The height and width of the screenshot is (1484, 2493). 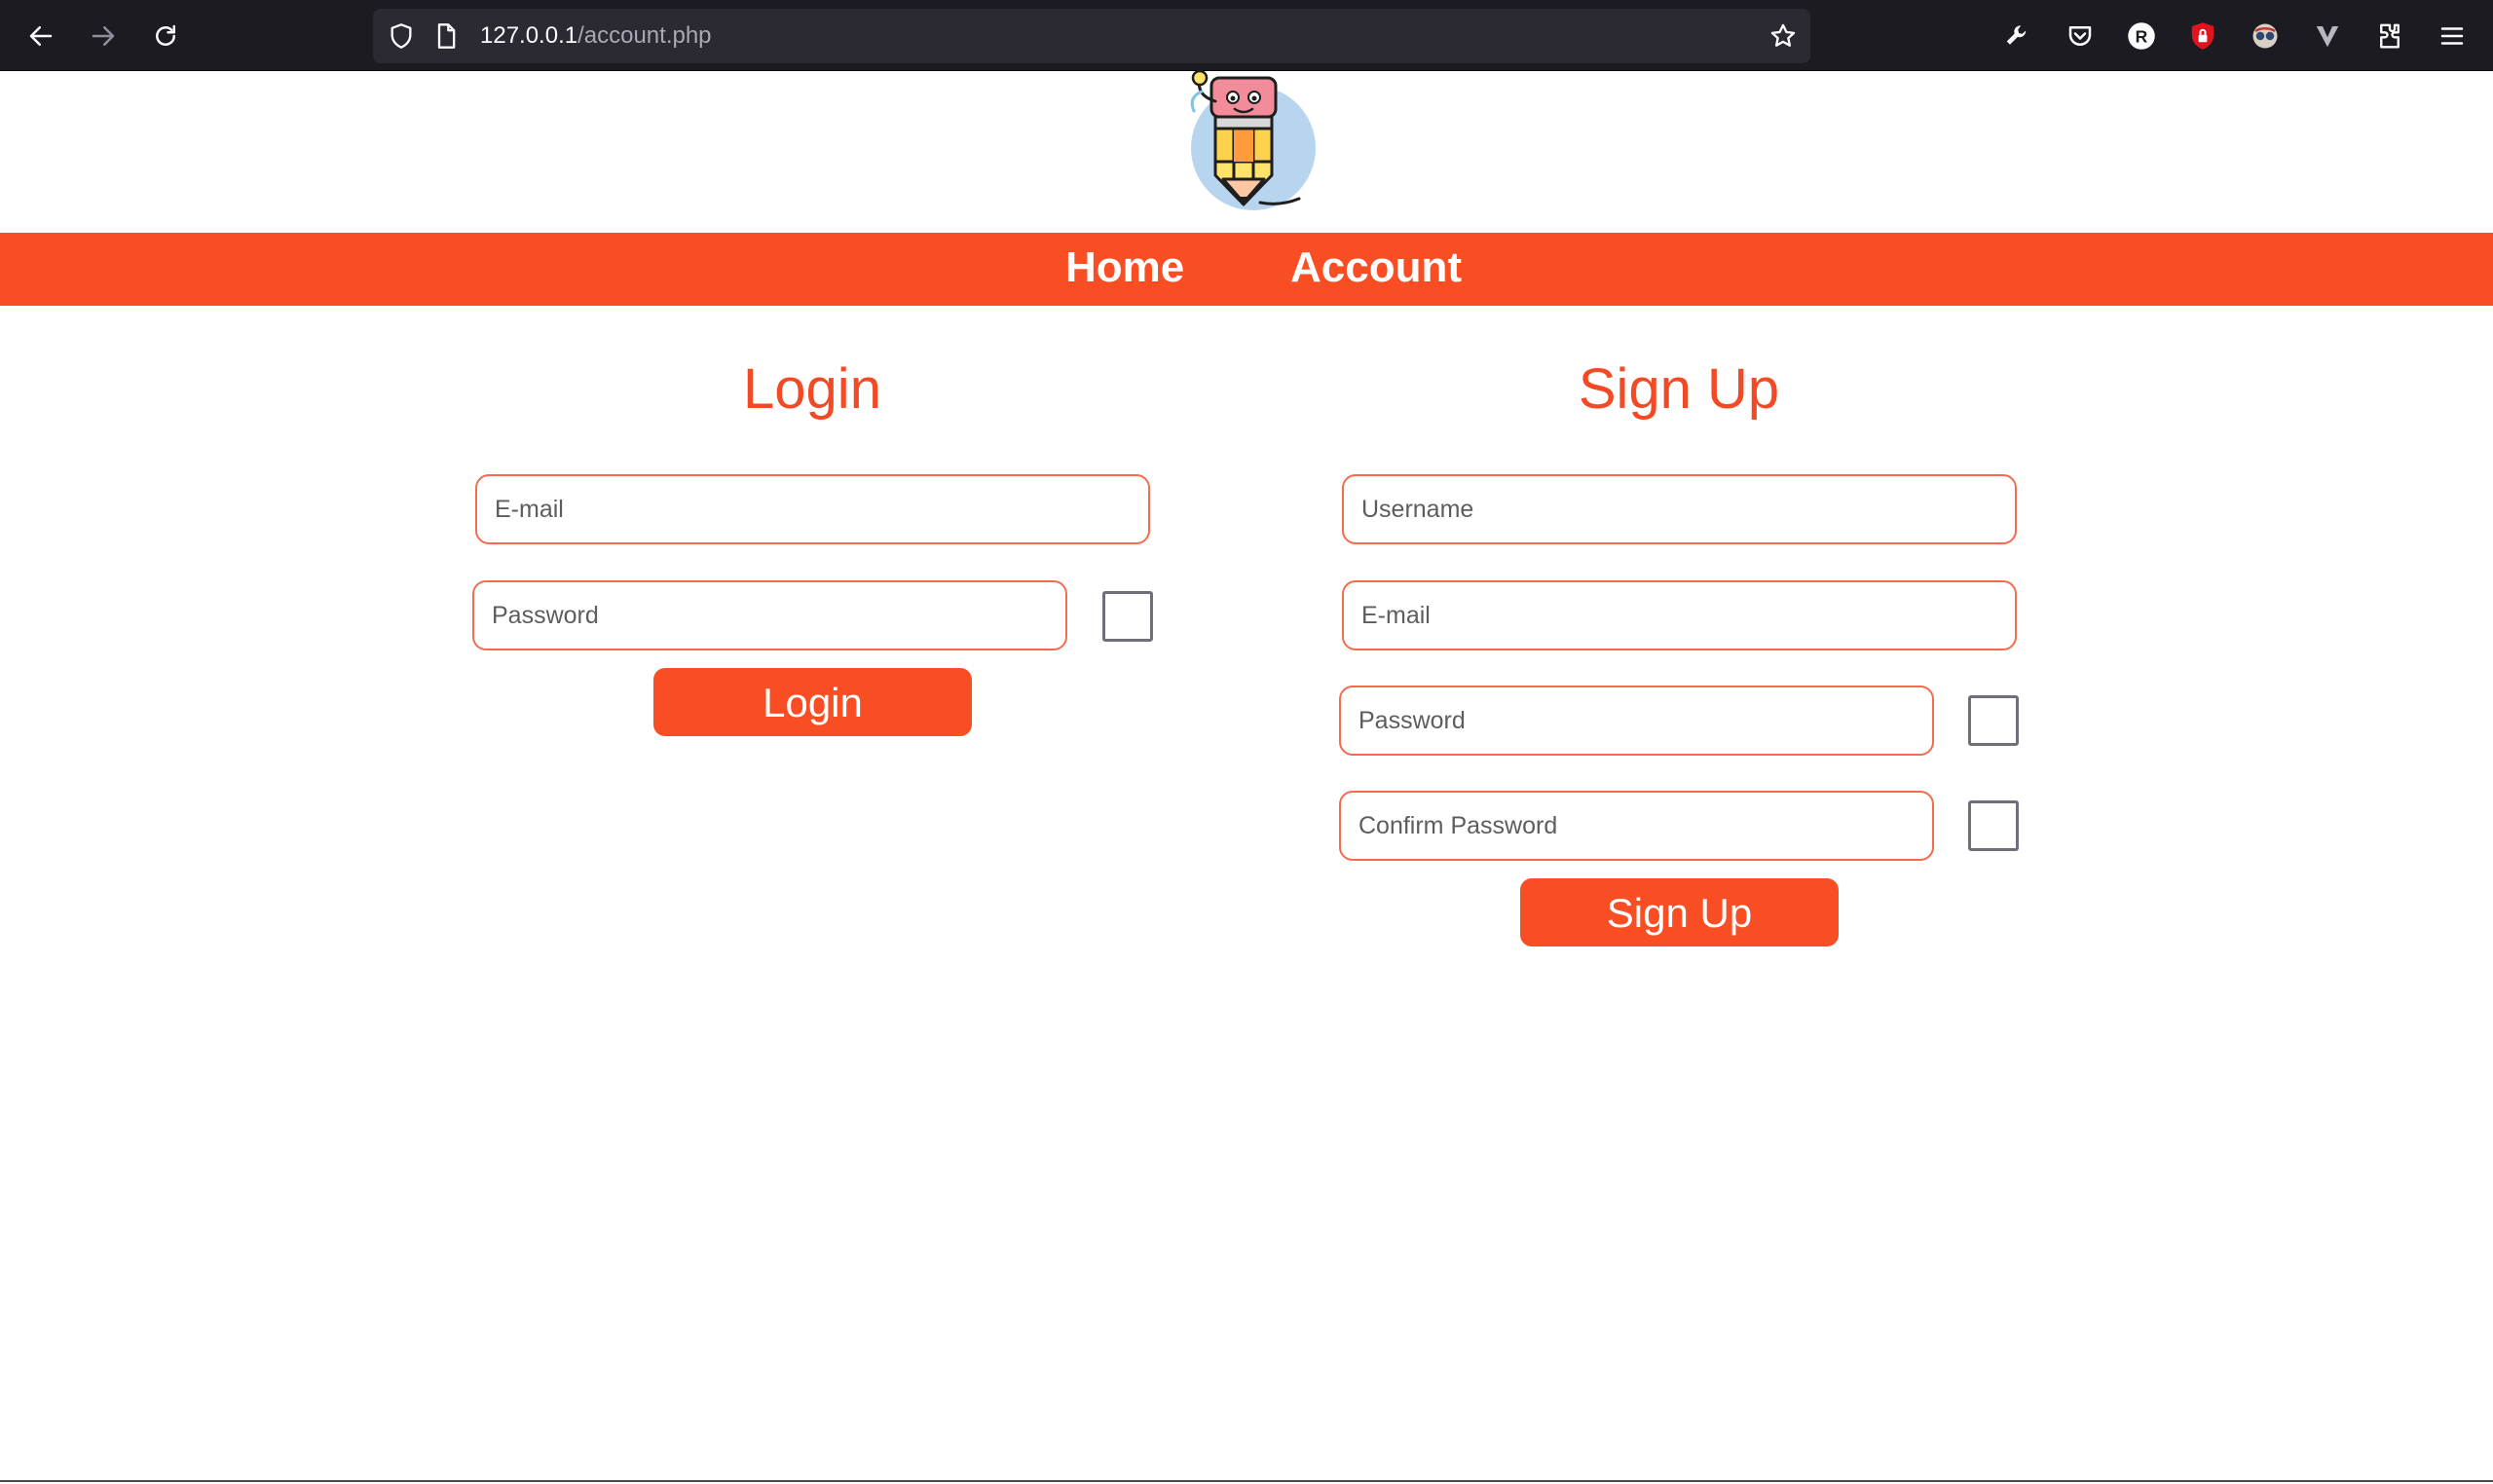 I want to click on signup-confirm-password-input, so click(x=1637, y=826).